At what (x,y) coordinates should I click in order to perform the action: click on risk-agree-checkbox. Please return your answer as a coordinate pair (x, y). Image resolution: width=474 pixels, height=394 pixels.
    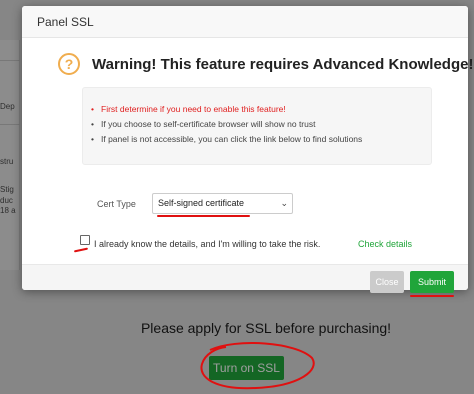
    Looking at the image, I should click on (85, 240).